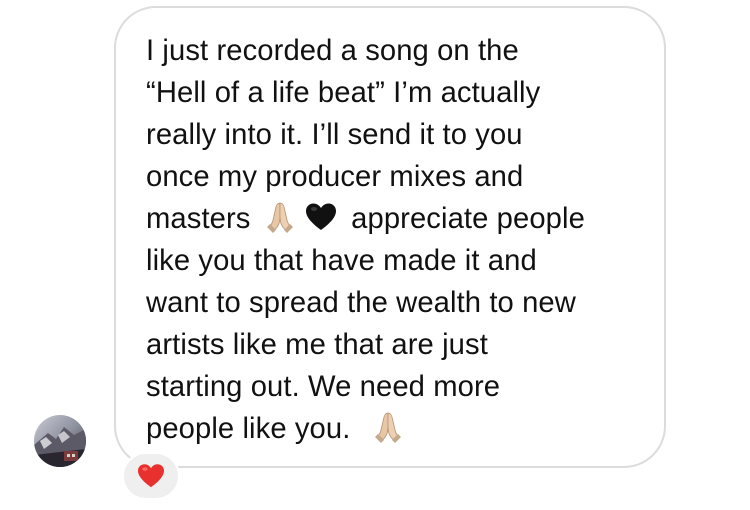  I want to click on message-line: appreciate people, so click(468, 219).